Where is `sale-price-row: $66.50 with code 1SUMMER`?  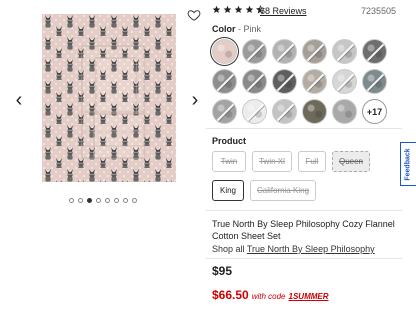
sale-price-row: $66.50 with code 1SUMMER is located at coordinates (270, 295).